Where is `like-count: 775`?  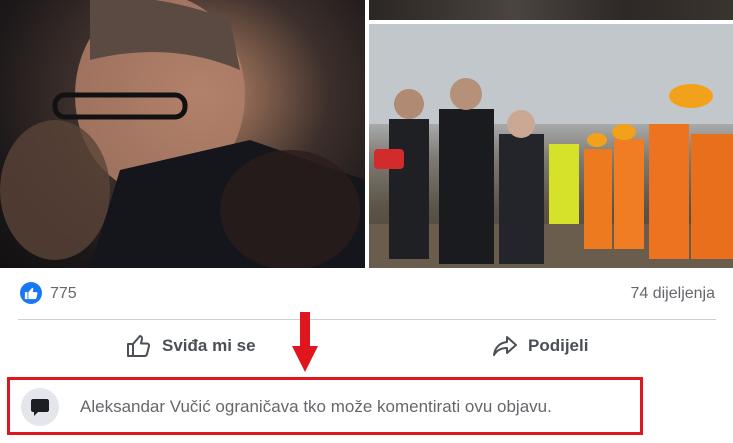
like-count: 775 is located at coordinates (63, 294).